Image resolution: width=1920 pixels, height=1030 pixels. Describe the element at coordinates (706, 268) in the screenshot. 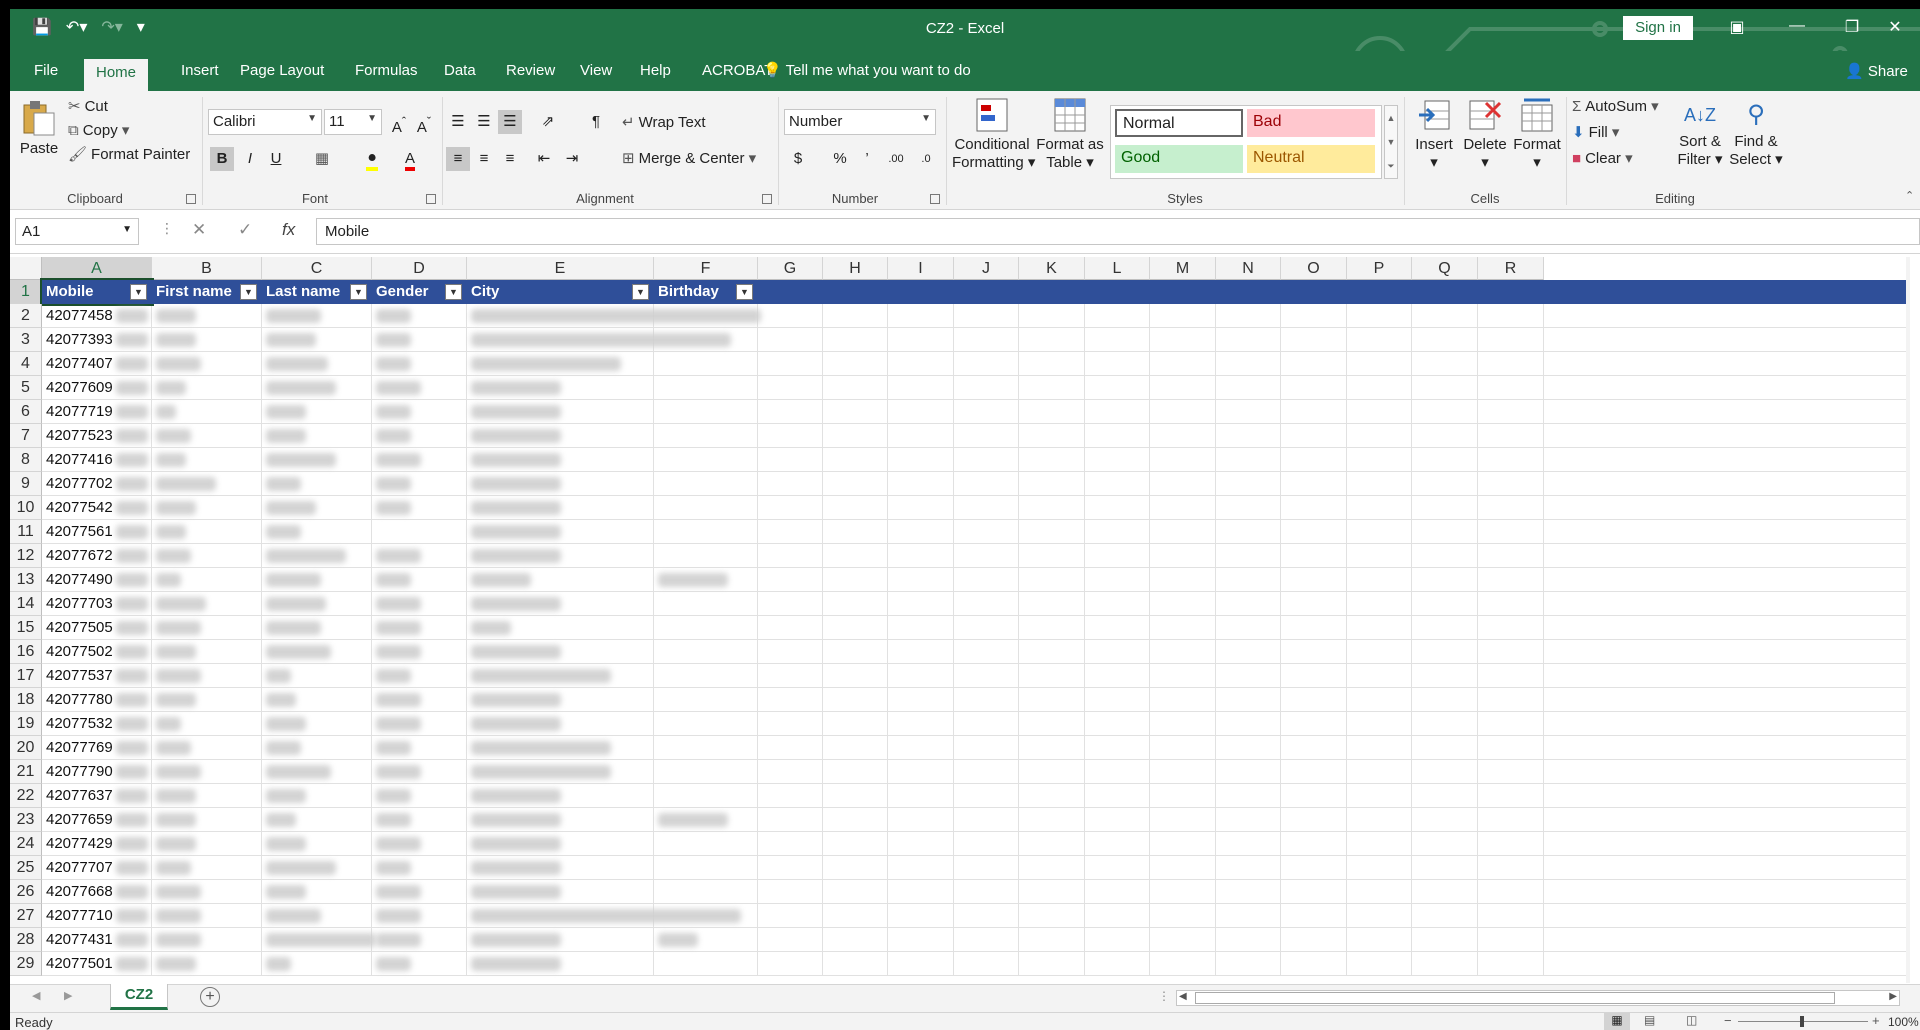

I see `column-header: F` at that location.